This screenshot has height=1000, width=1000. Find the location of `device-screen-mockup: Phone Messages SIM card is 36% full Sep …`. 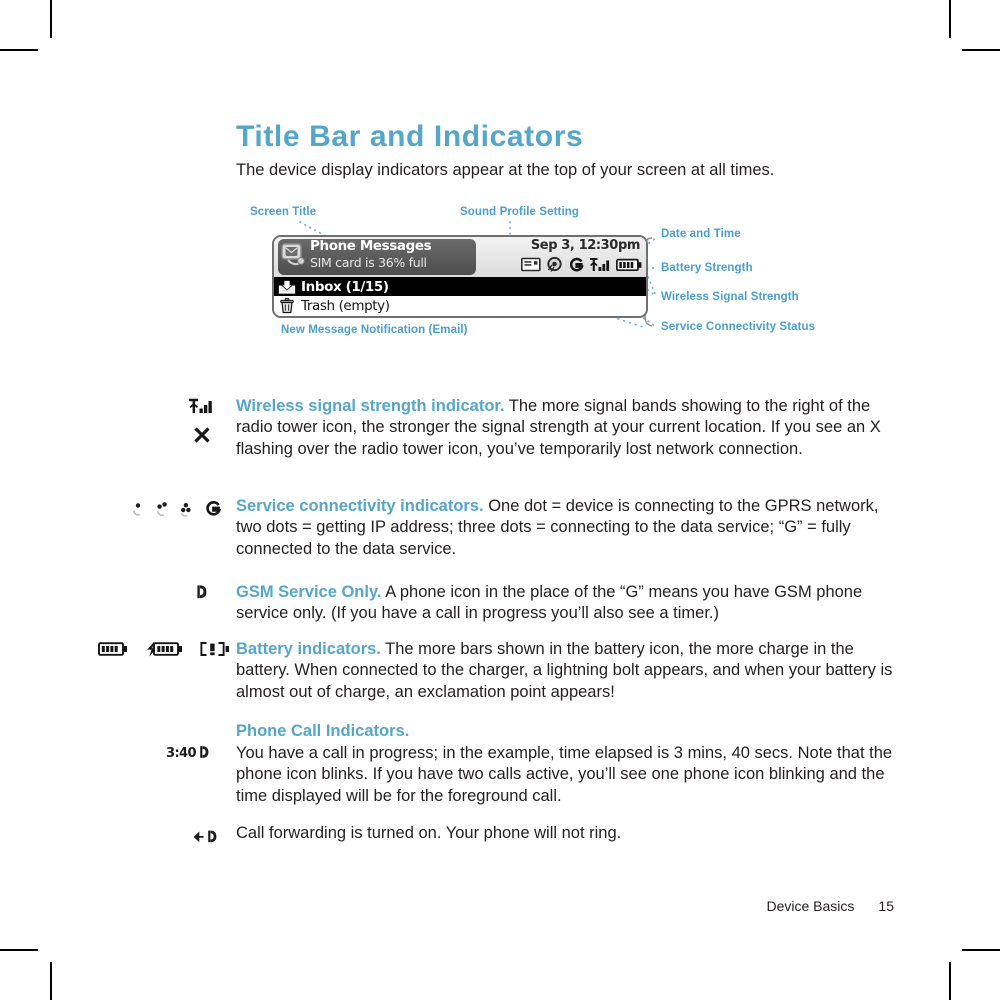

device-screen-mockup: Phone Messages SIM card is 36% full Sep … is located at coordinates (460, 276).